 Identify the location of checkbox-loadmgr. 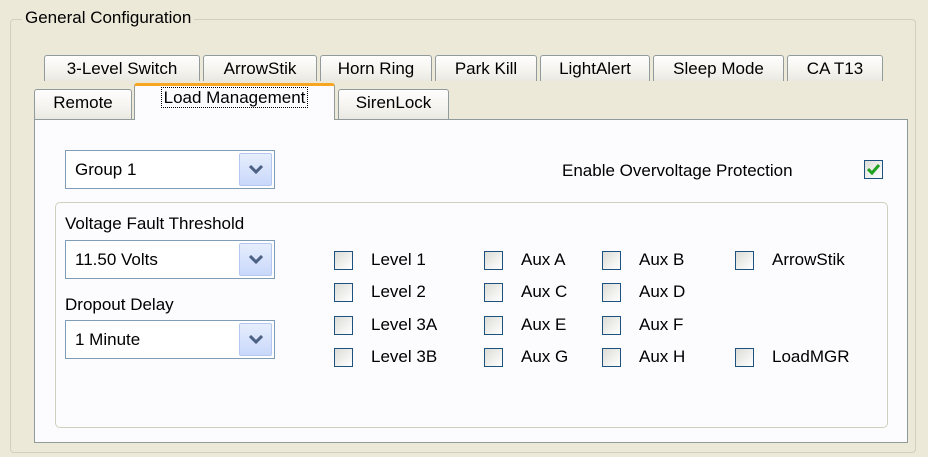
(744, 357).